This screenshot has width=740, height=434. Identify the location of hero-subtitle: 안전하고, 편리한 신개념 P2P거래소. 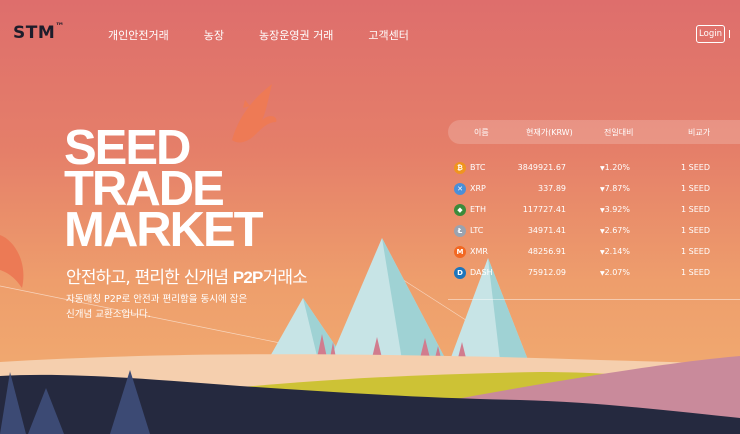
(187, 278).